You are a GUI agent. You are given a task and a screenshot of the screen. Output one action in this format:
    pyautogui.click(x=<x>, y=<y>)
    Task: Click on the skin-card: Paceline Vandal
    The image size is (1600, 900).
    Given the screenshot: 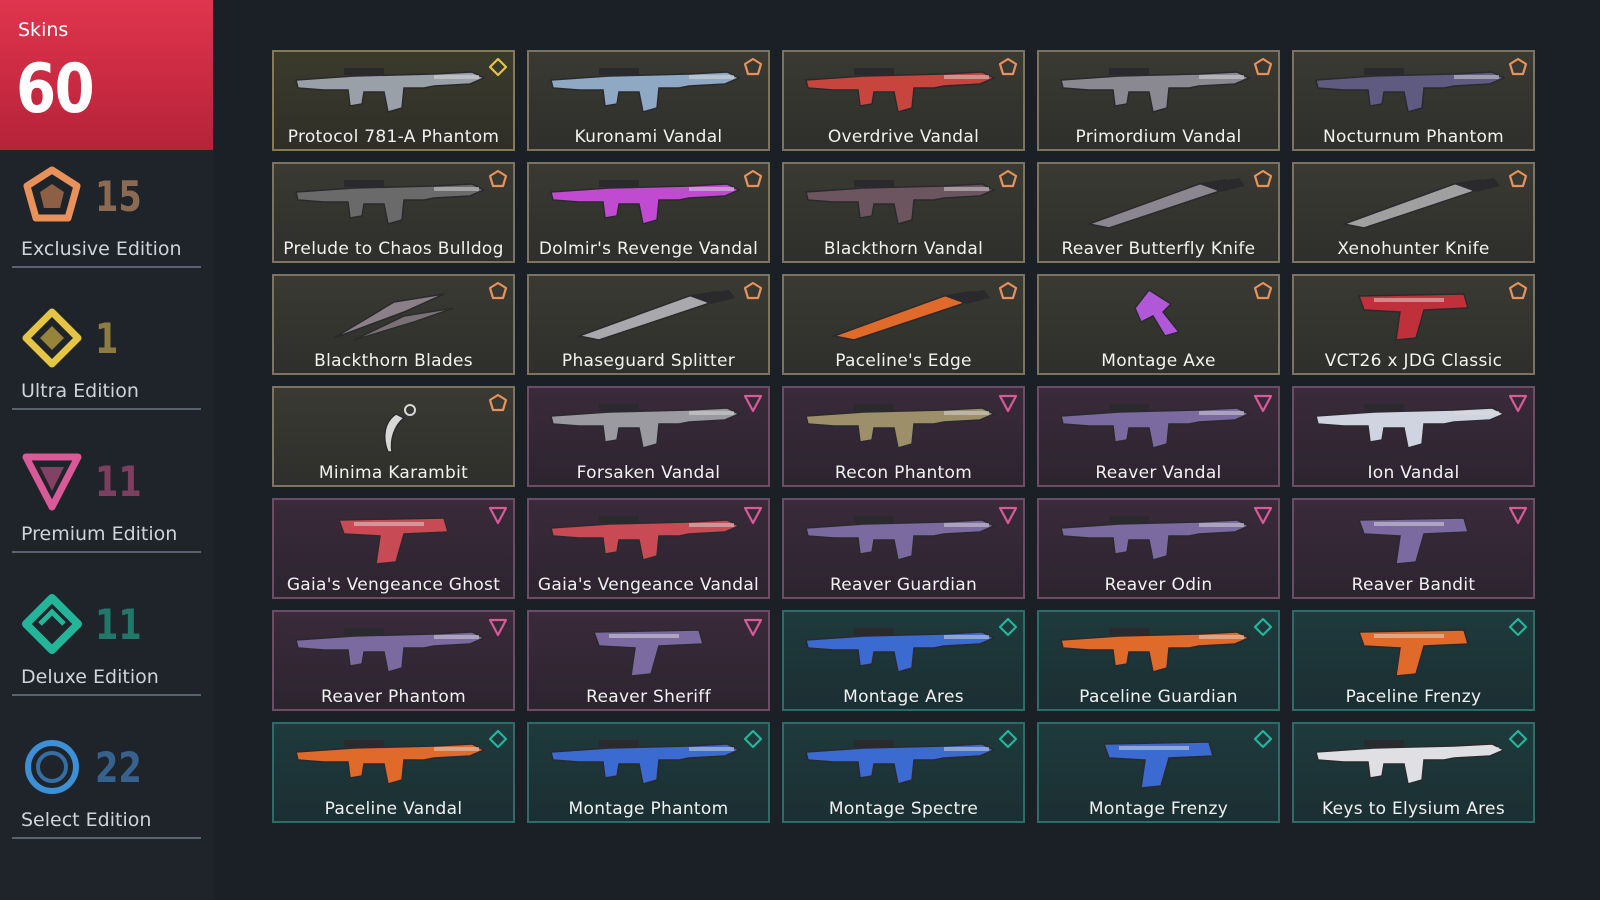 What is the action you would take?
    pyautogui.click(x=393, y=772)
    